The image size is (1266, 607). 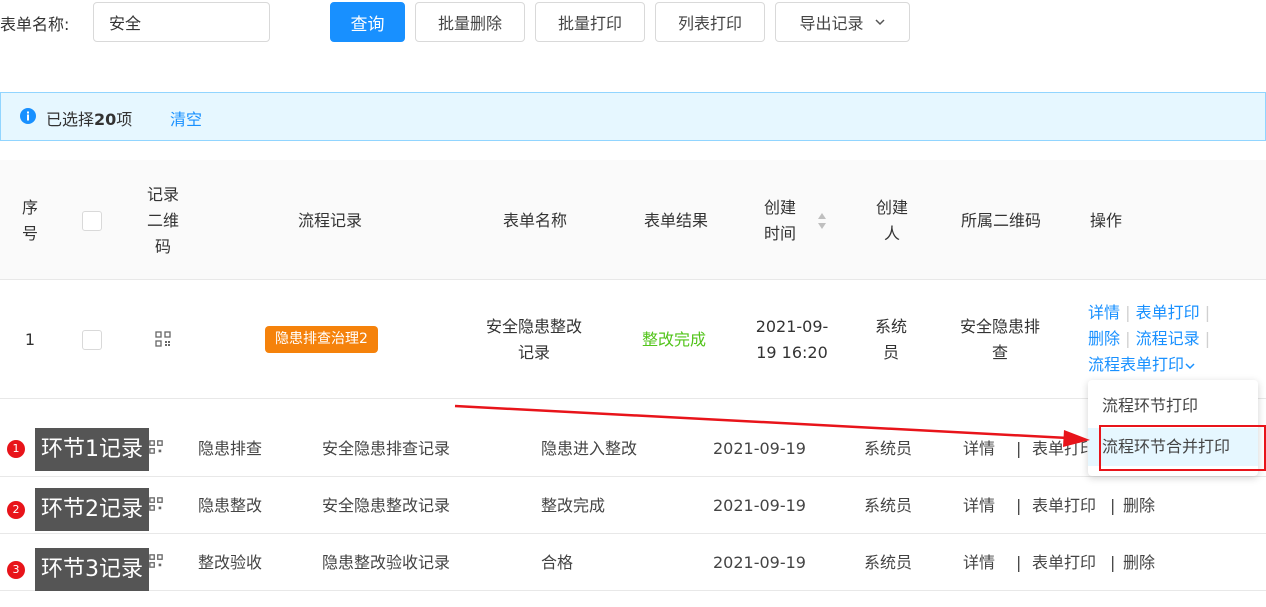 I want to click on header-flow: 流程记录, so click(x=329, y=220).